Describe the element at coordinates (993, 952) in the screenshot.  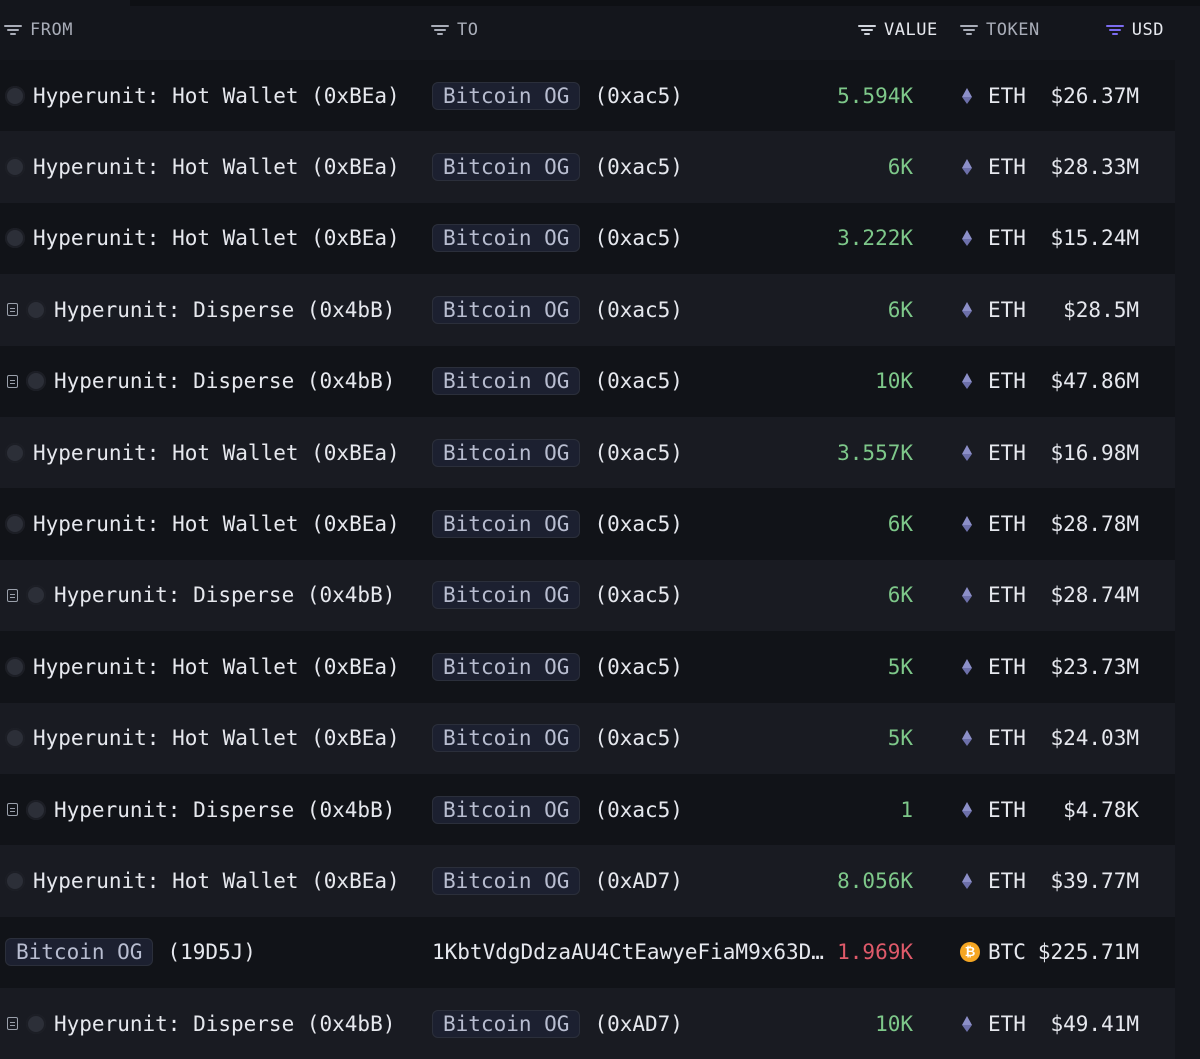
I see `token-cell: ₿ BTC` at that location.